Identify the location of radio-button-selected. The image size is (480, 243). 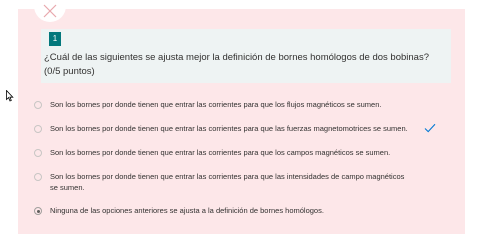
(38, 211).